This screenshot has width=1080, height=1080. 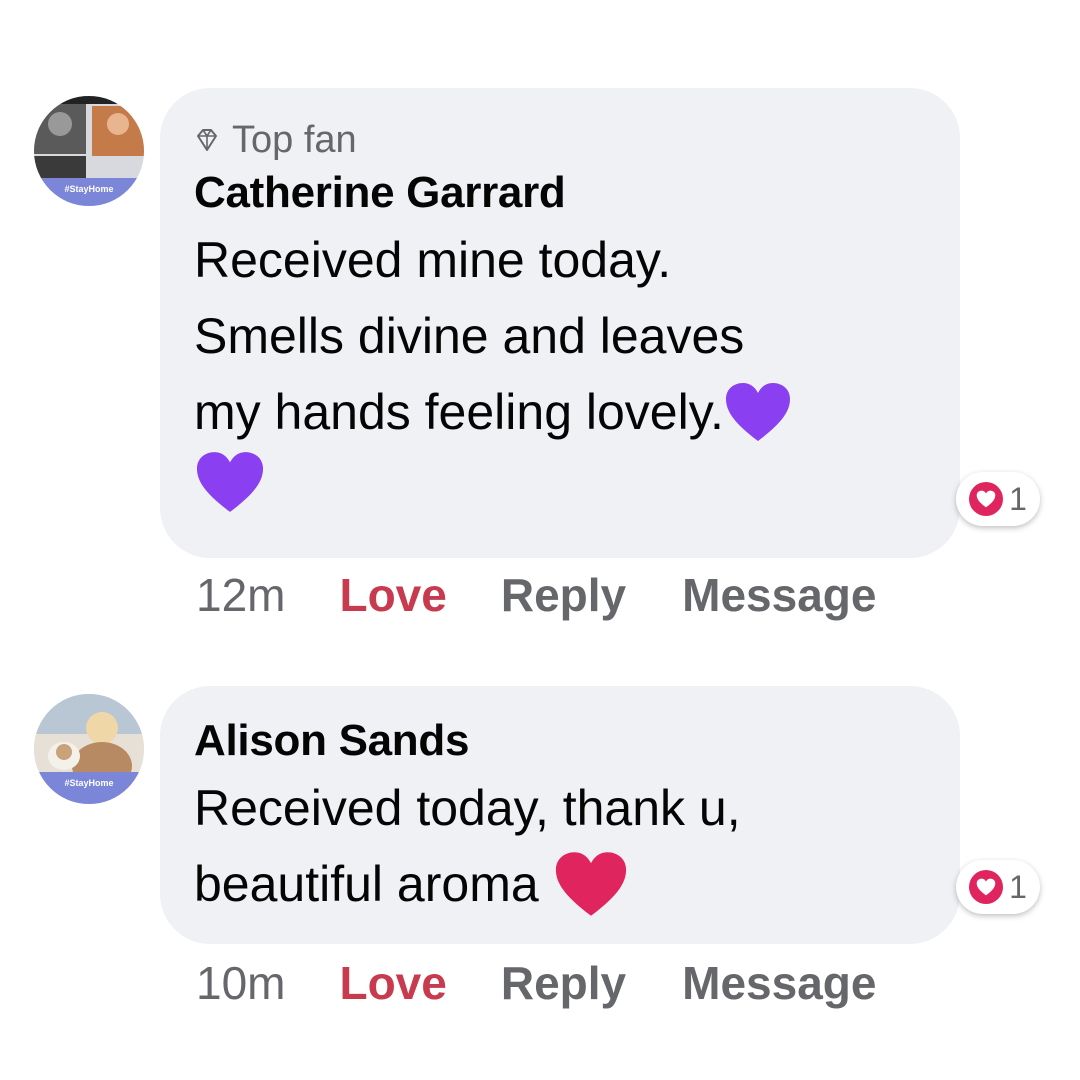 I want to click on comment-text-line: Smells divine and leaves, so click(x=469, y=336).